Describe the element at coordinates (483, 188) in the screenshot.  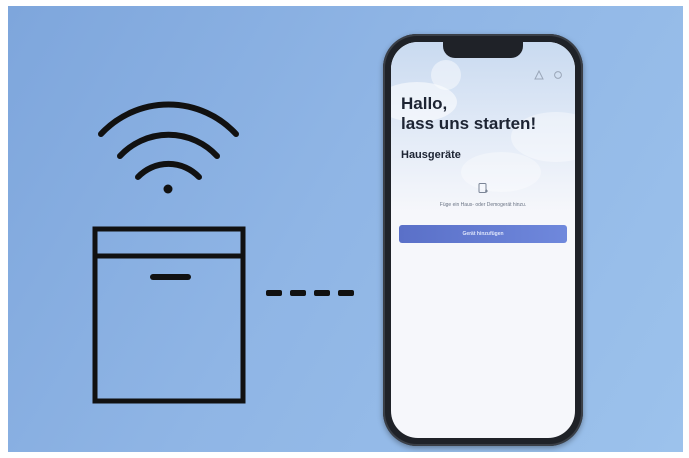
I see `add-device-icon` at that location.